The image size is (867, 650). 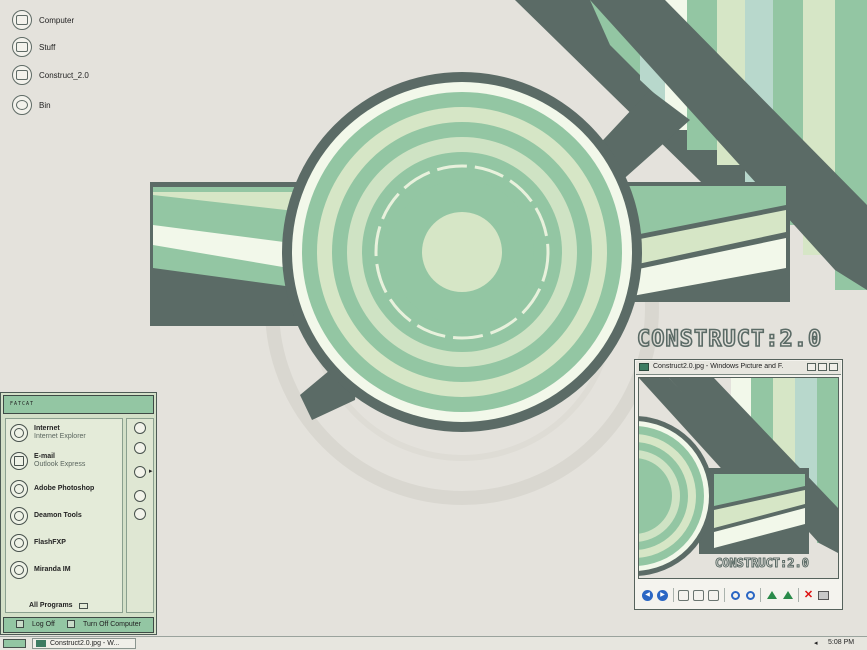 I want to click on log-off-button: Log Off, so click(x=35, y=624).